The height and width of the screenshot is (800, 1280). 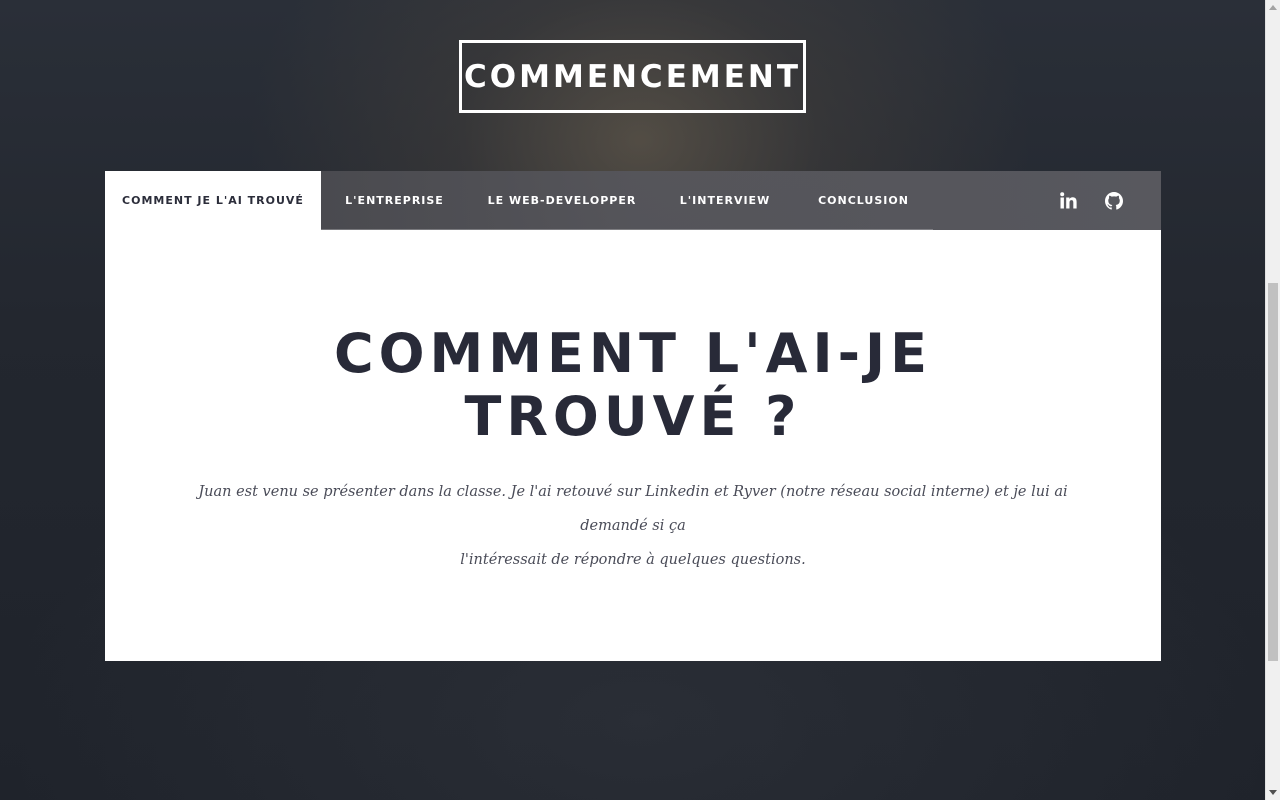 I want to click on social-links, so click(x=1110, y=200).